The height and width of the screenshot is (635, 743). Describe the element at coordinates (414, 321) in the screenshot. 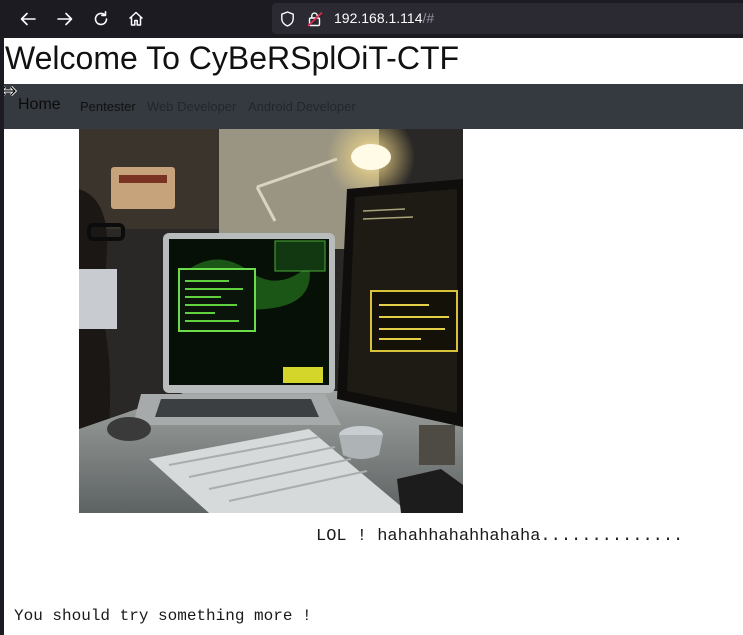

I see `photo-password-dialog` at that location.